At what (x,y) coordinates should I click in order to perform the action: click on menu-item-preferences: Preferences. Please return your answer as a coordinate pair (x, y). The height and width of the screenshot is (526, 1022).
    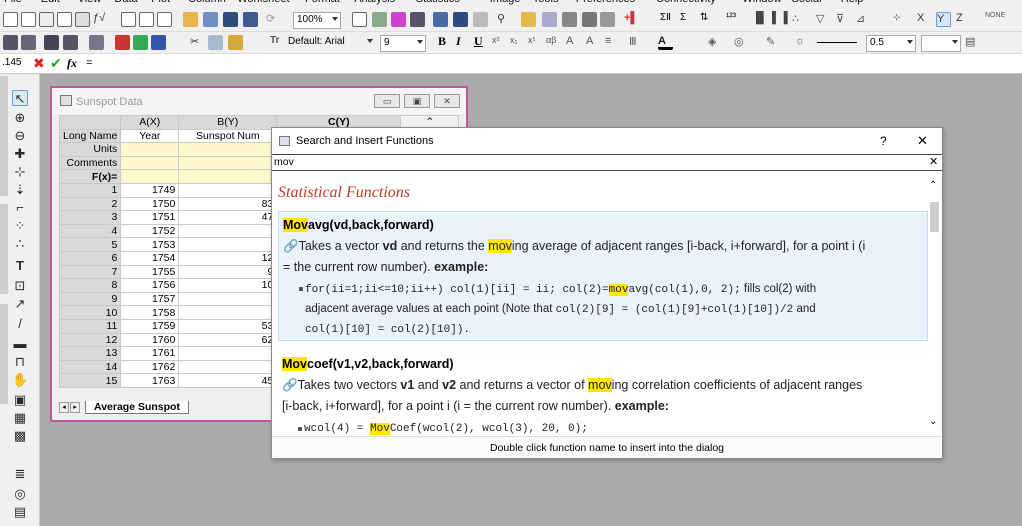
    Looking at the image, I should click on (605, 2).